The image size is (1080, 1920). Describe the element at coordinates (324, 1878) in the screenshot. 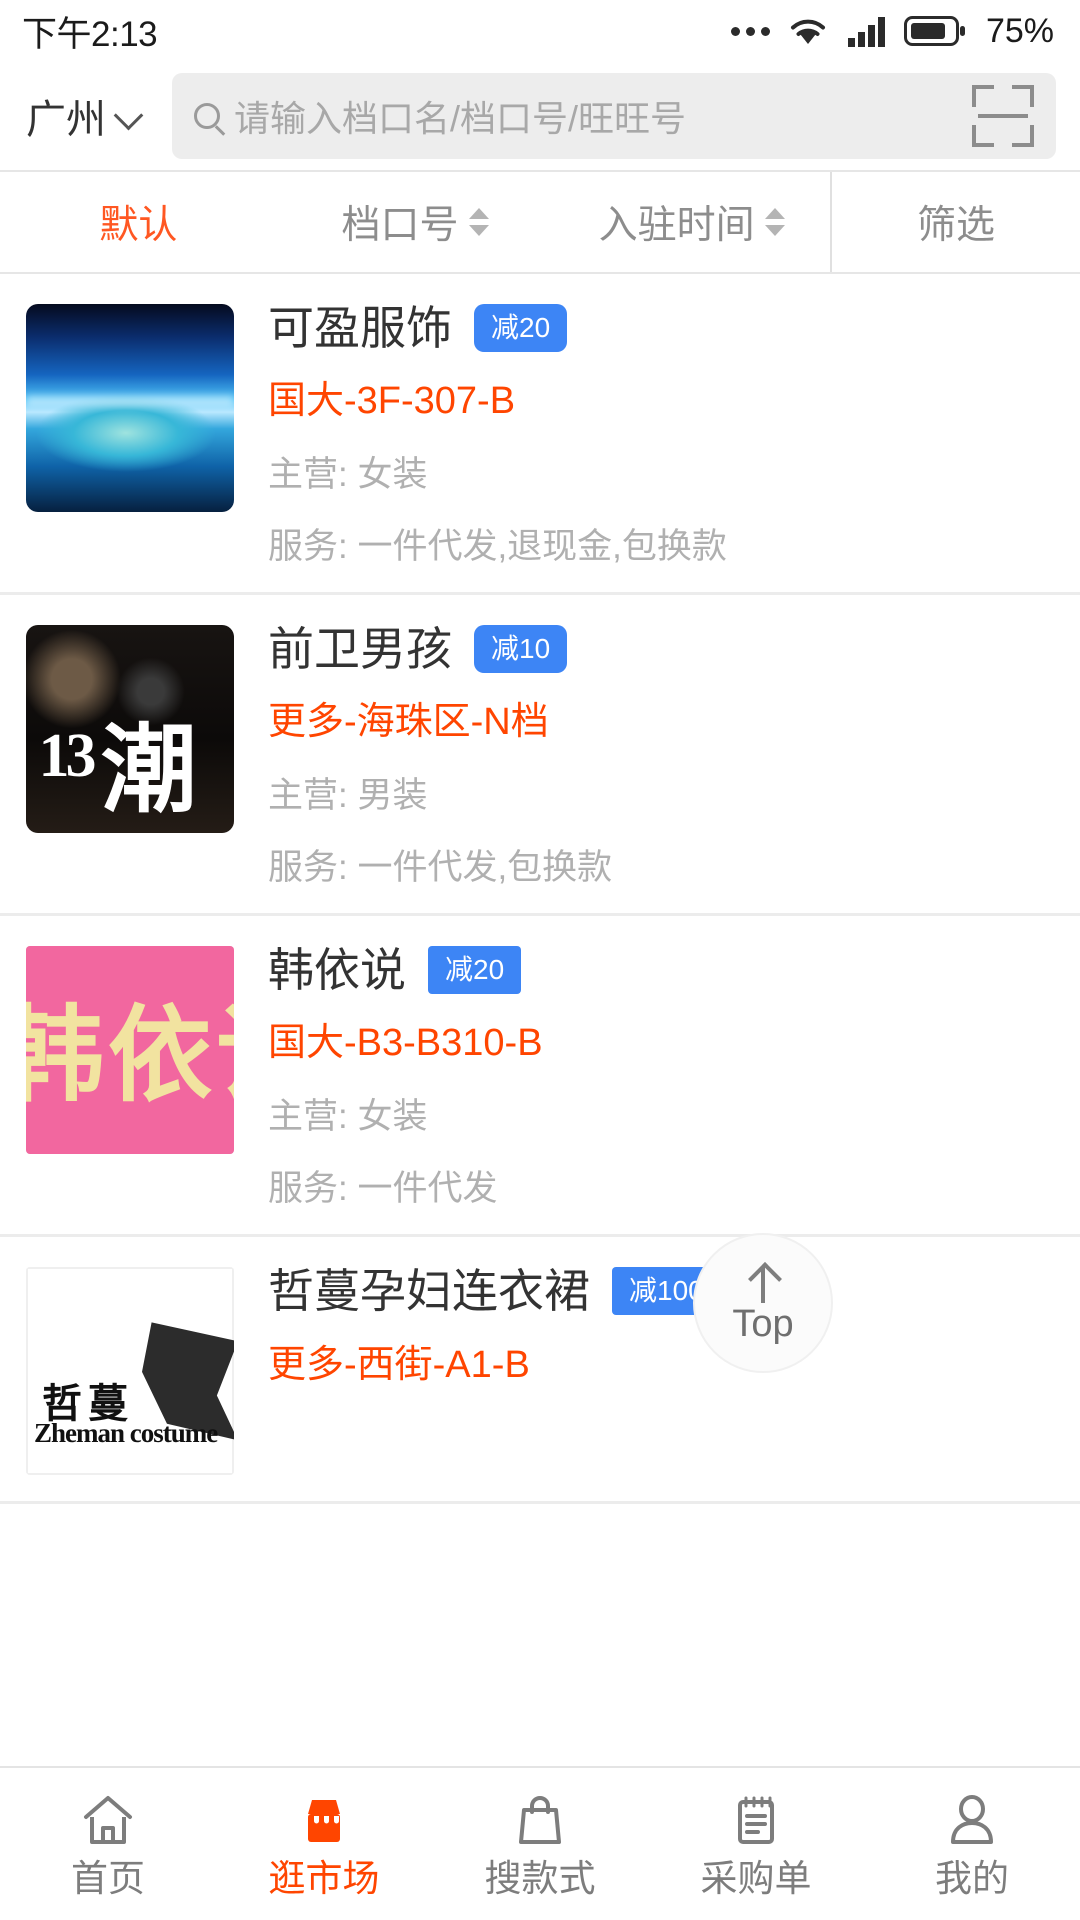

I see `tab-market-label: 逛市场` at that location.